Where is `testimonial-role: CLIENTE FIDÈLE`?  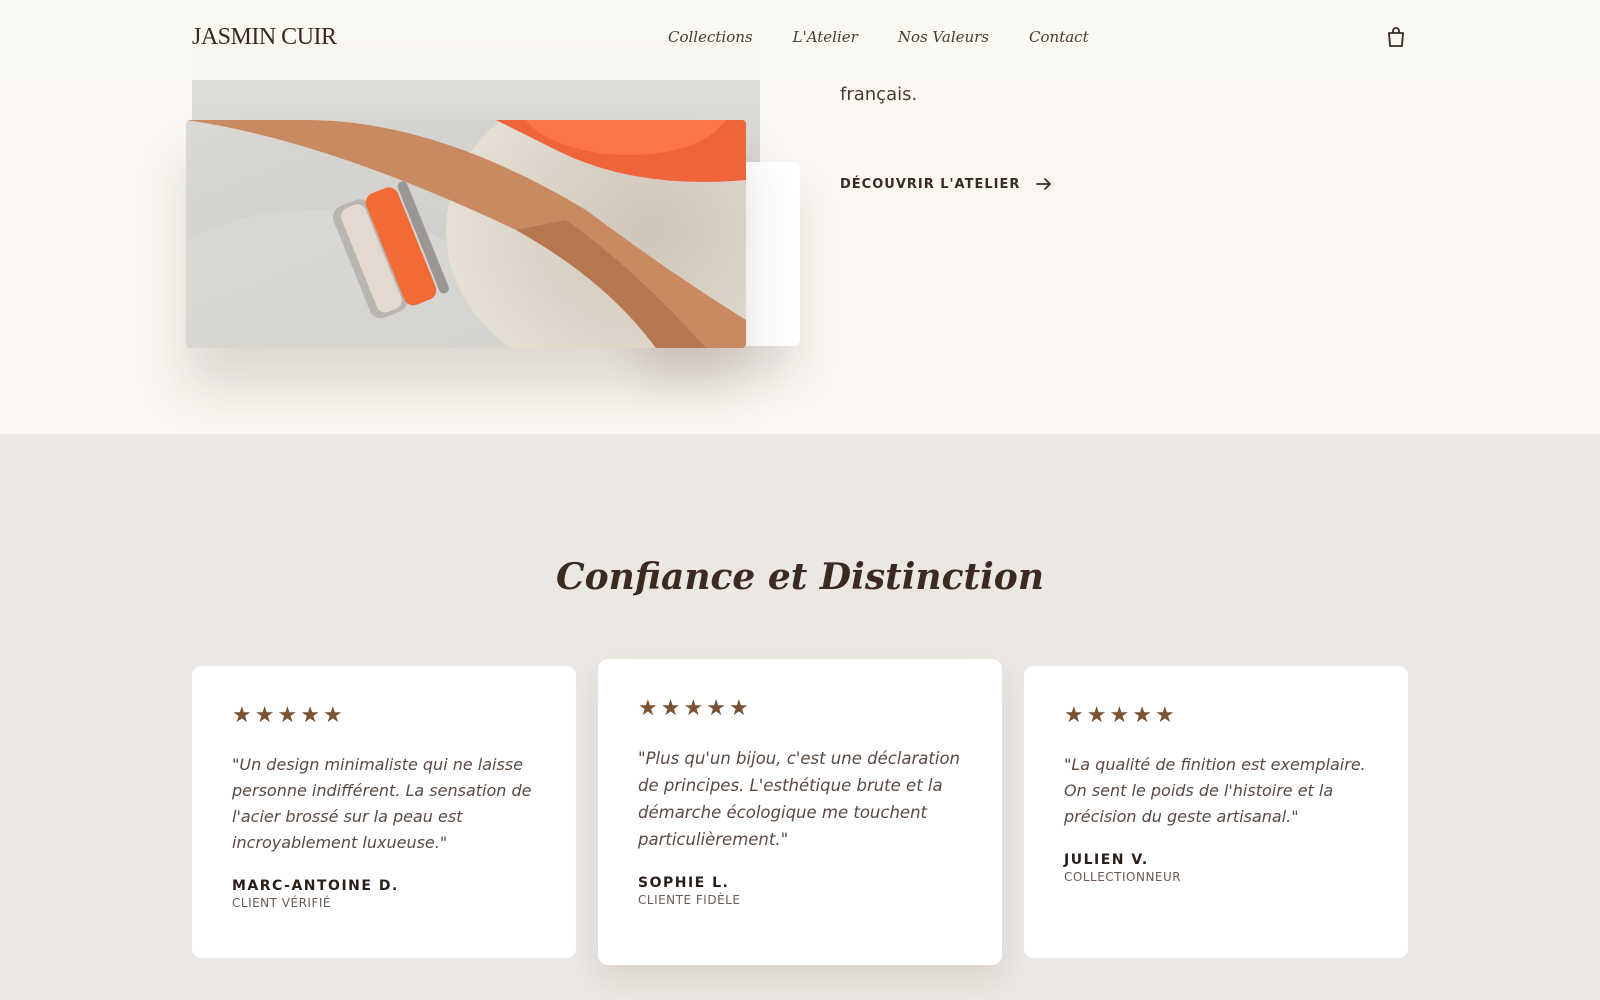 testimonial-role: CLIENTE FIDÈLE is located at coordinates (689, 900).